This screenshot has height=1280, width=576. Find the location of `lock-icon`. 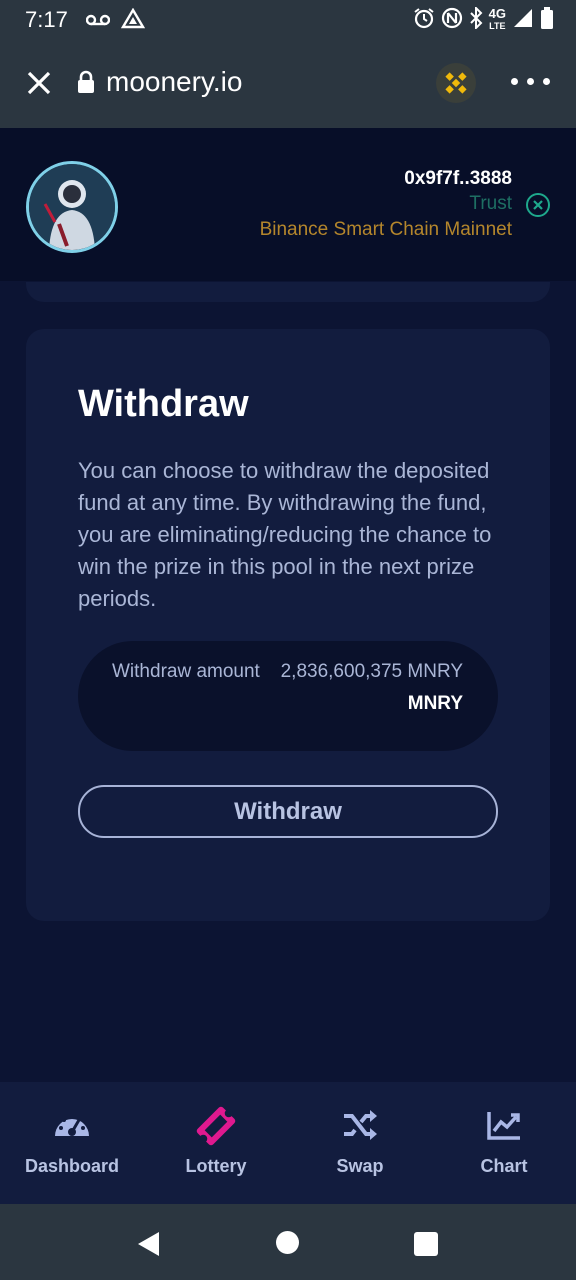

lock-icon is located at coordinates (86, 84).